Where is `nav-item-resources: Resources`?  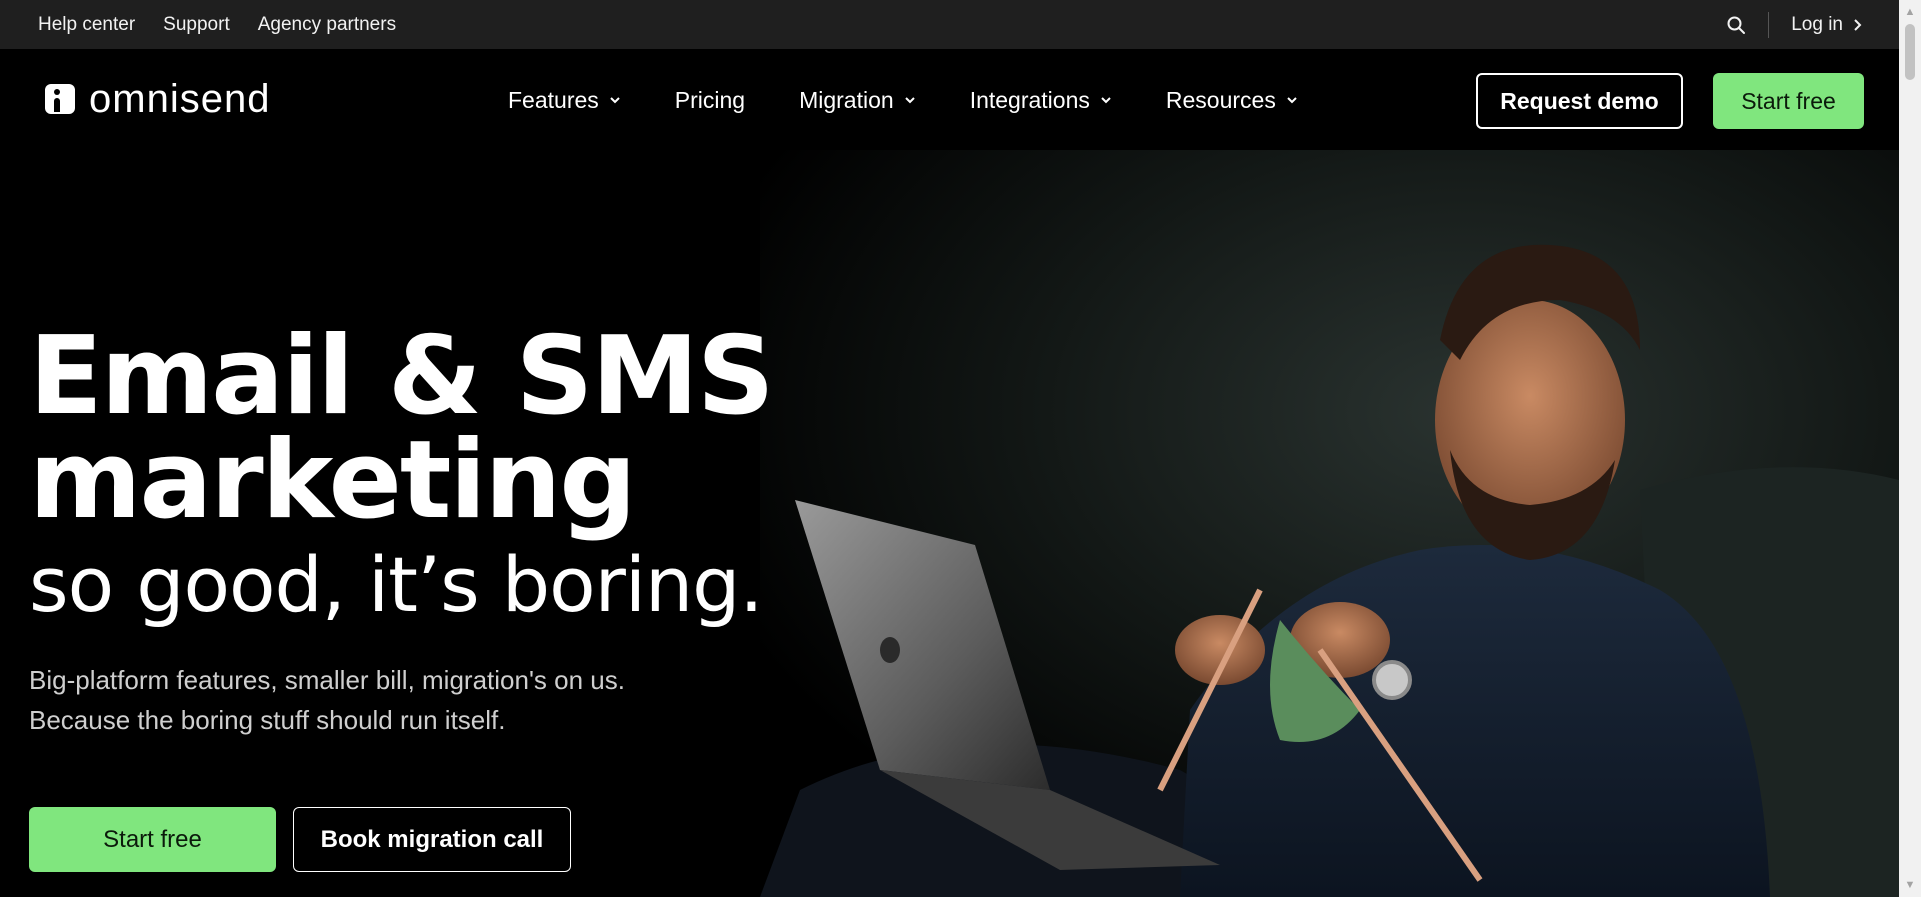
nav-item-resources: Resources is located at coordinates (1232, 100).